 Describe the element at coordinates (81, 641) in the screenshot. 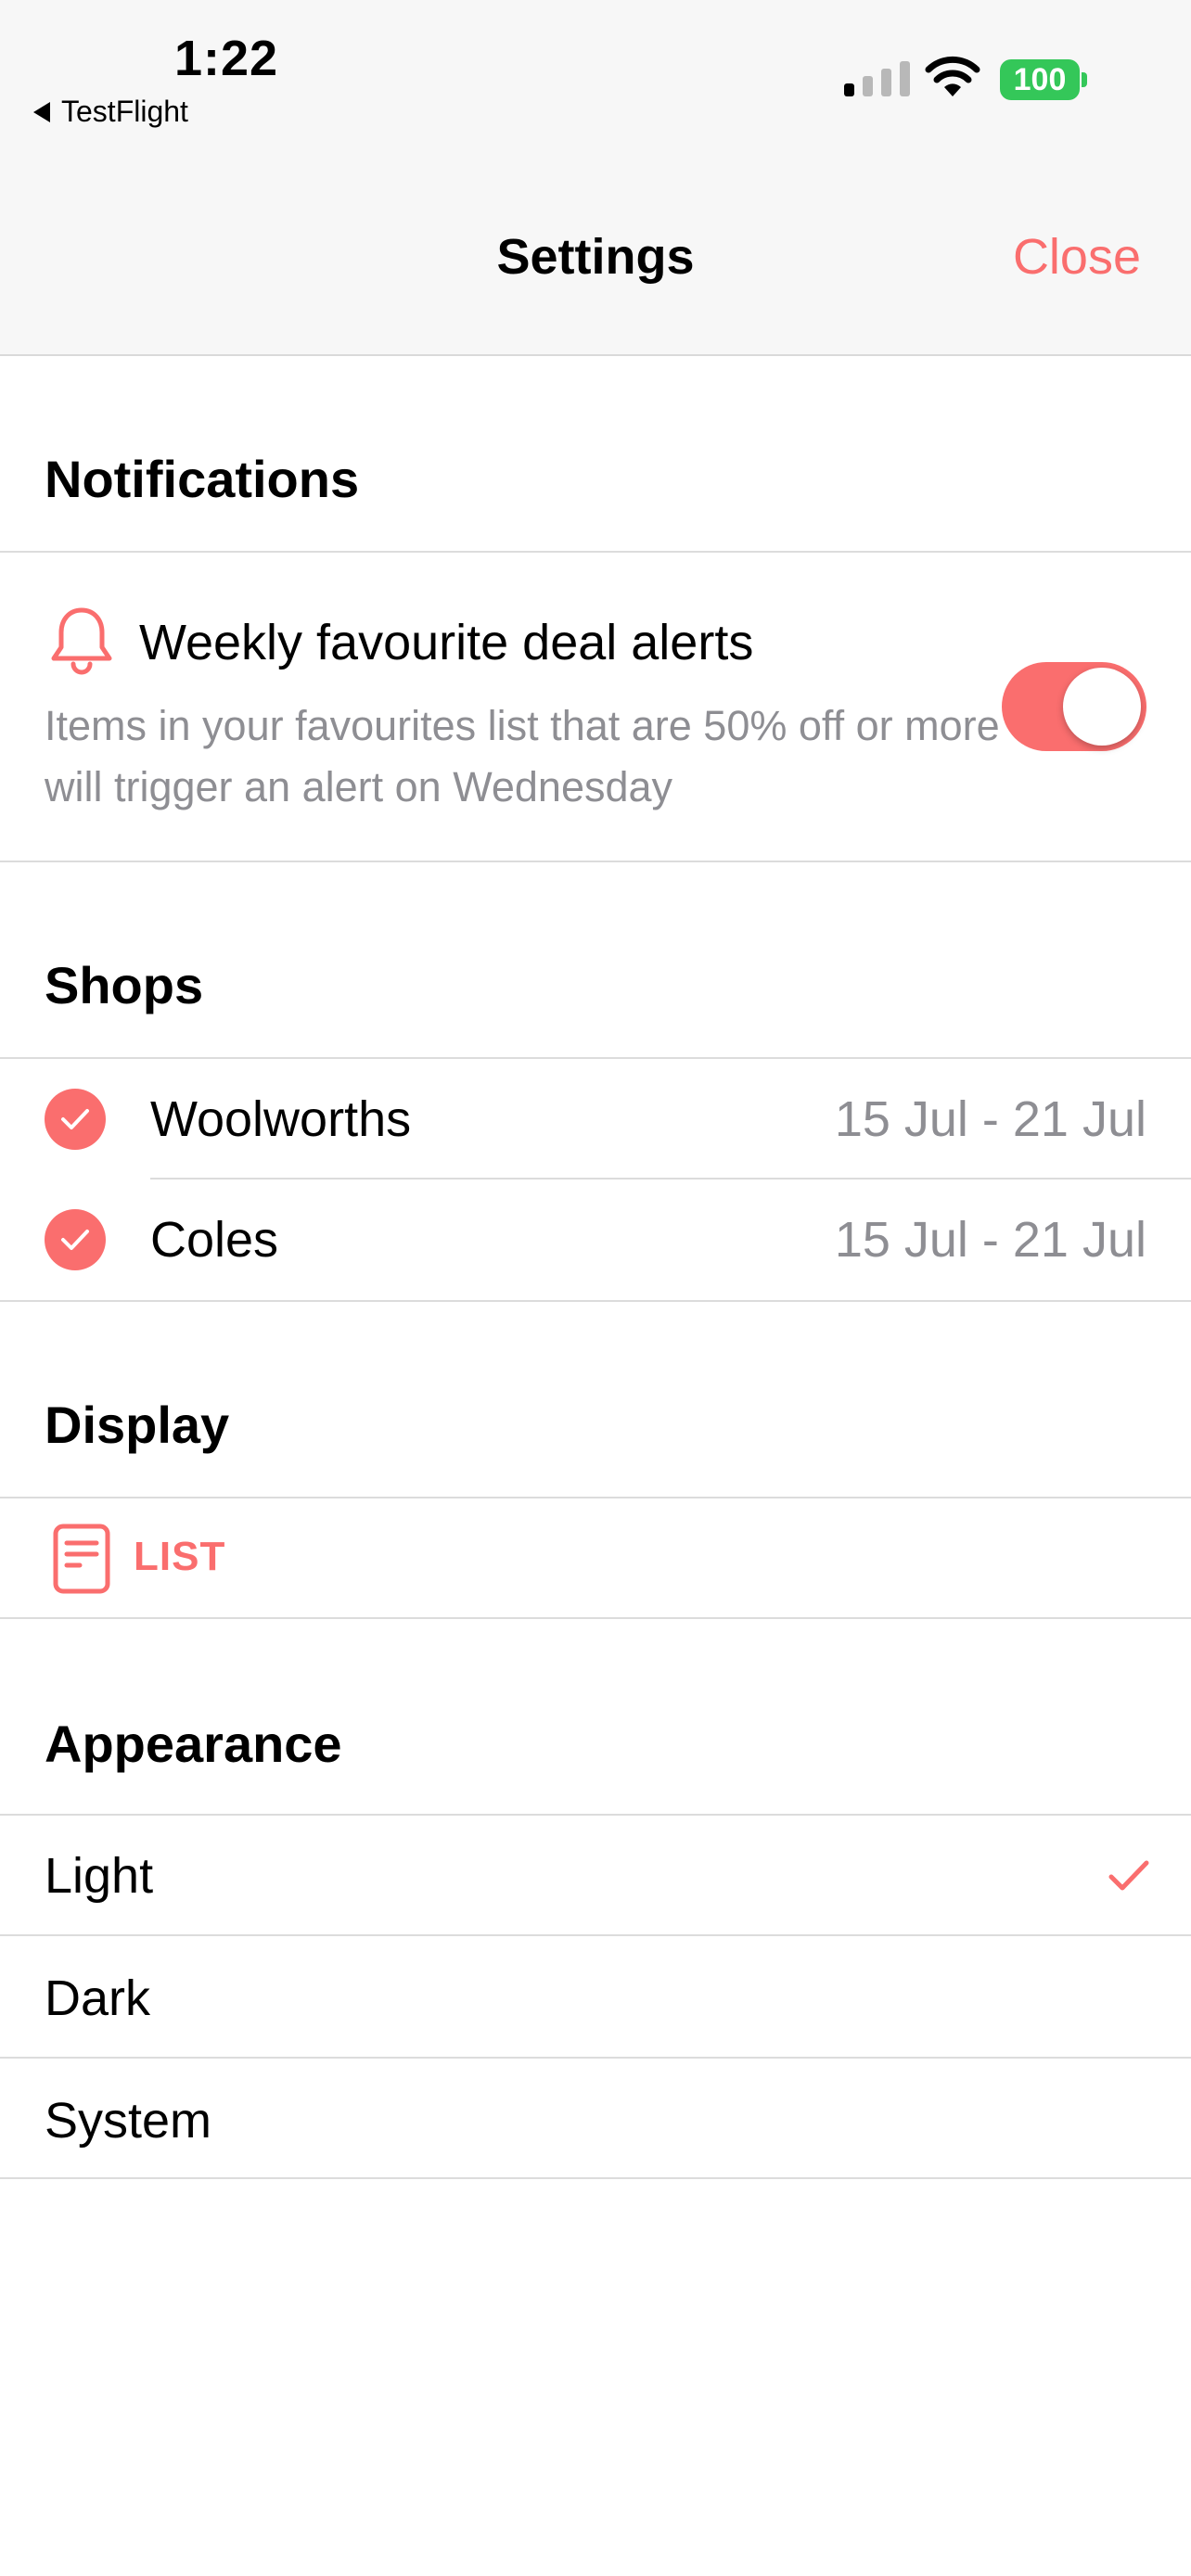

I see `bell-icon` at that location.